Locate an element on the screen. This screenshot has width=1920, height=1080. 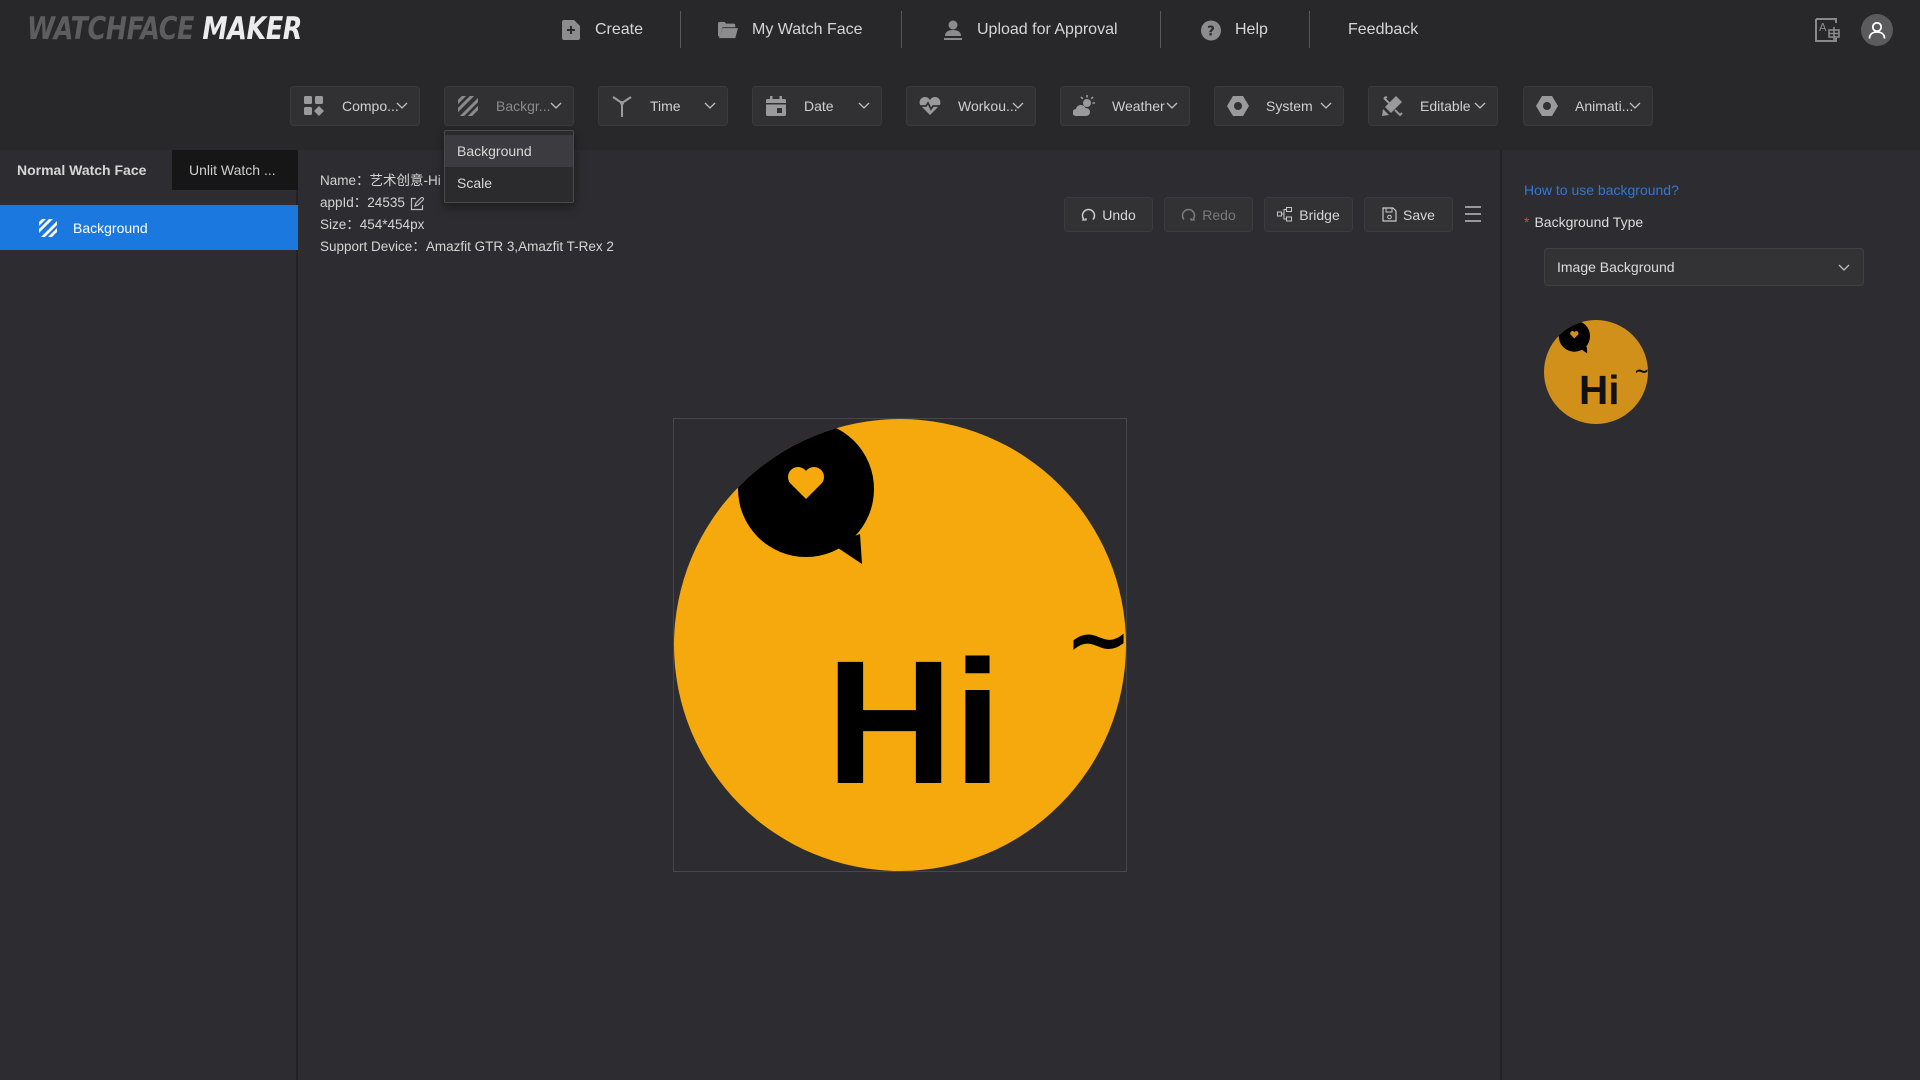
components-icon is located at coordinates (314, 106).